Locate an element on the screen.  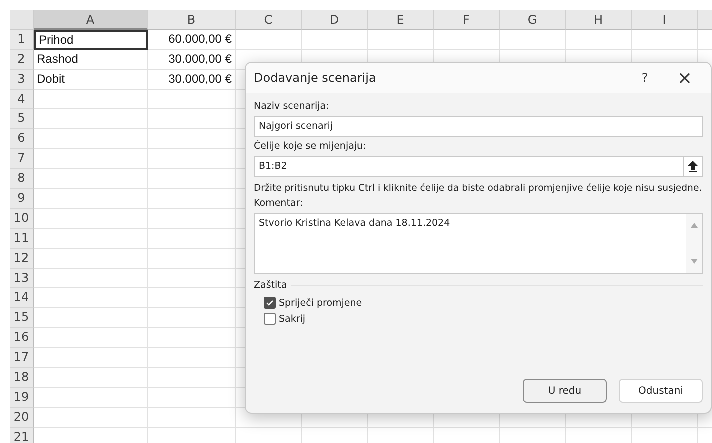
up-arrow-icon is located at coordinates (693, 166).